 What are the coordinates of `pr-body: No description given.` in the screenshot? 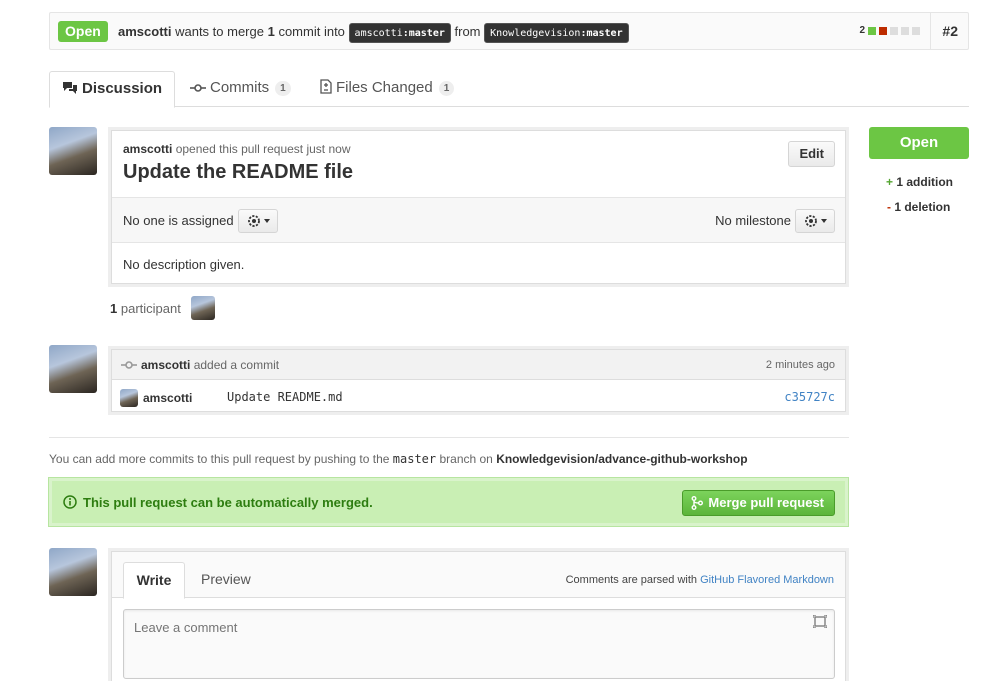 It's located at (184, 264).